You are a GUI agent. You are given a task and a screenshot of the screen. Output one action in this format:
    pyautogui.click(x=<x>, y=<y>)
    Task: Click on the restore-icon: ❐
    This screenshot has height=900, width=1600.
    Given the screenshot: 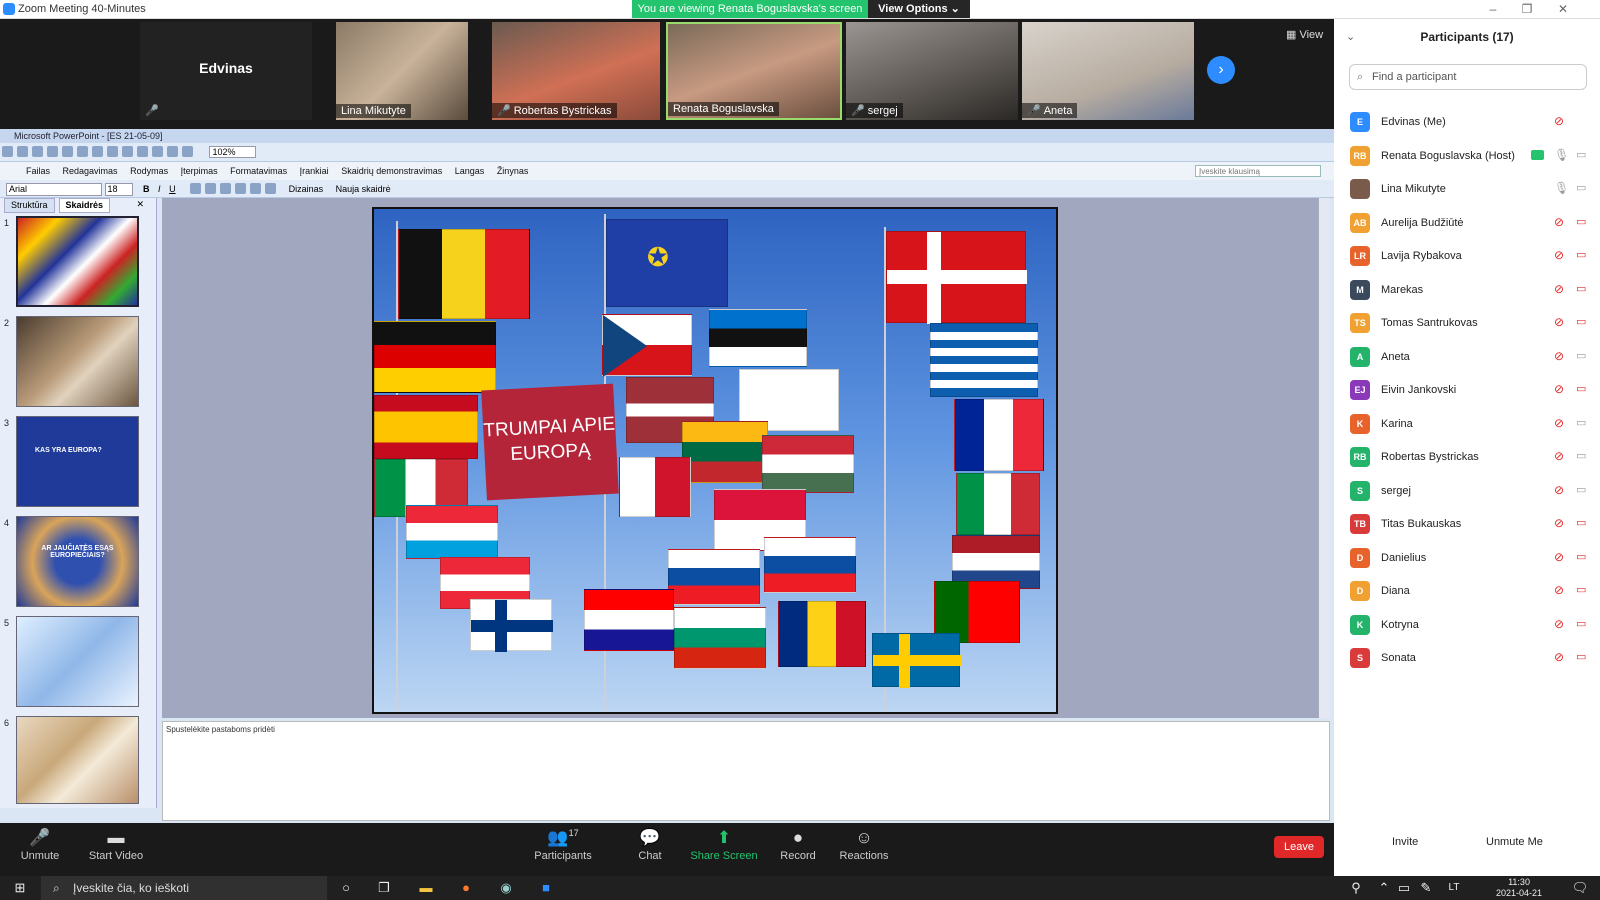 What is the action you would take?
    pyautogui.click(x=1527, y=9)
    